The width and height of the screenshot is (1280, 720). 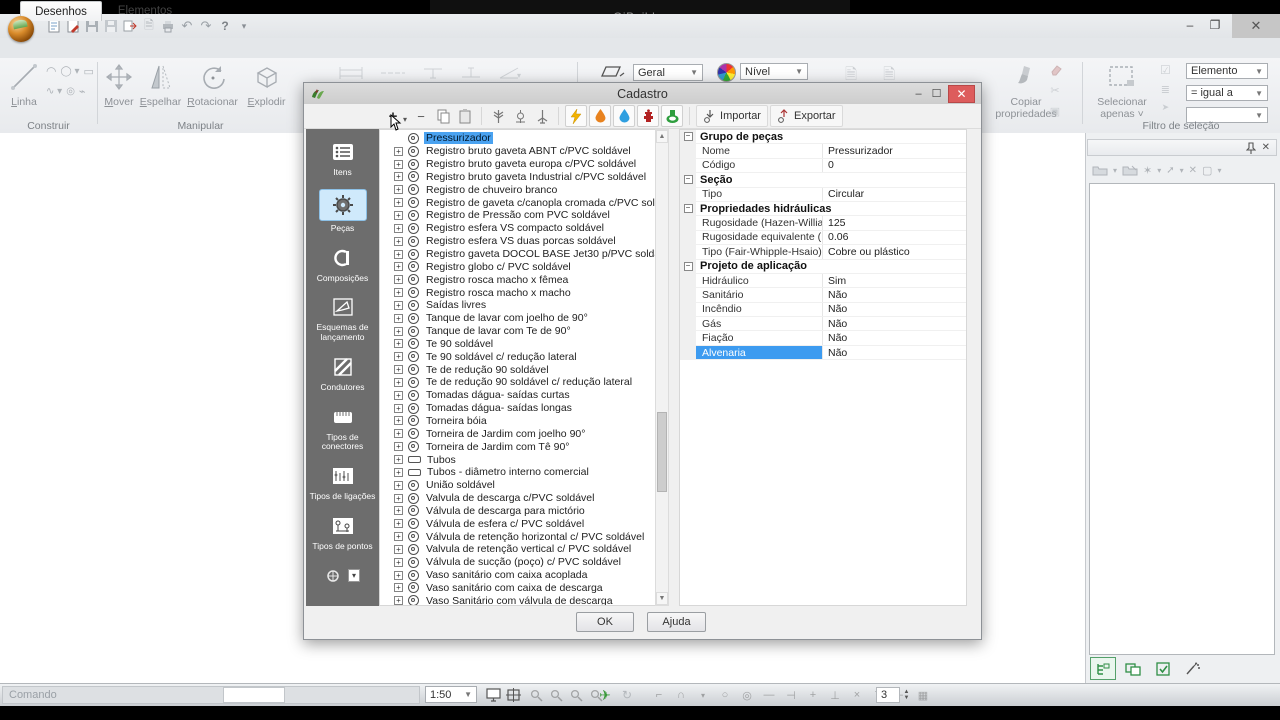 What do you see at coordinates (857, 695) in the screenshot?
I see `snap-cross-icon: ×` at bounding box center [857, 695].